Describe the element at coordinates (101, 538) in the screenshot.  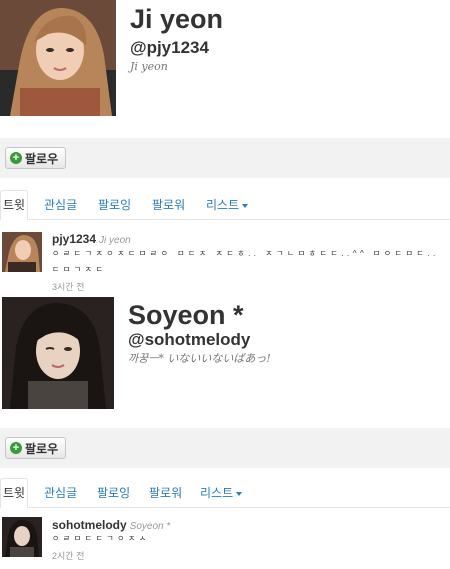
I see `tweet-text: ㅇㄹㅁㄷㄷㄱㅇㅈㅅ` at that location.